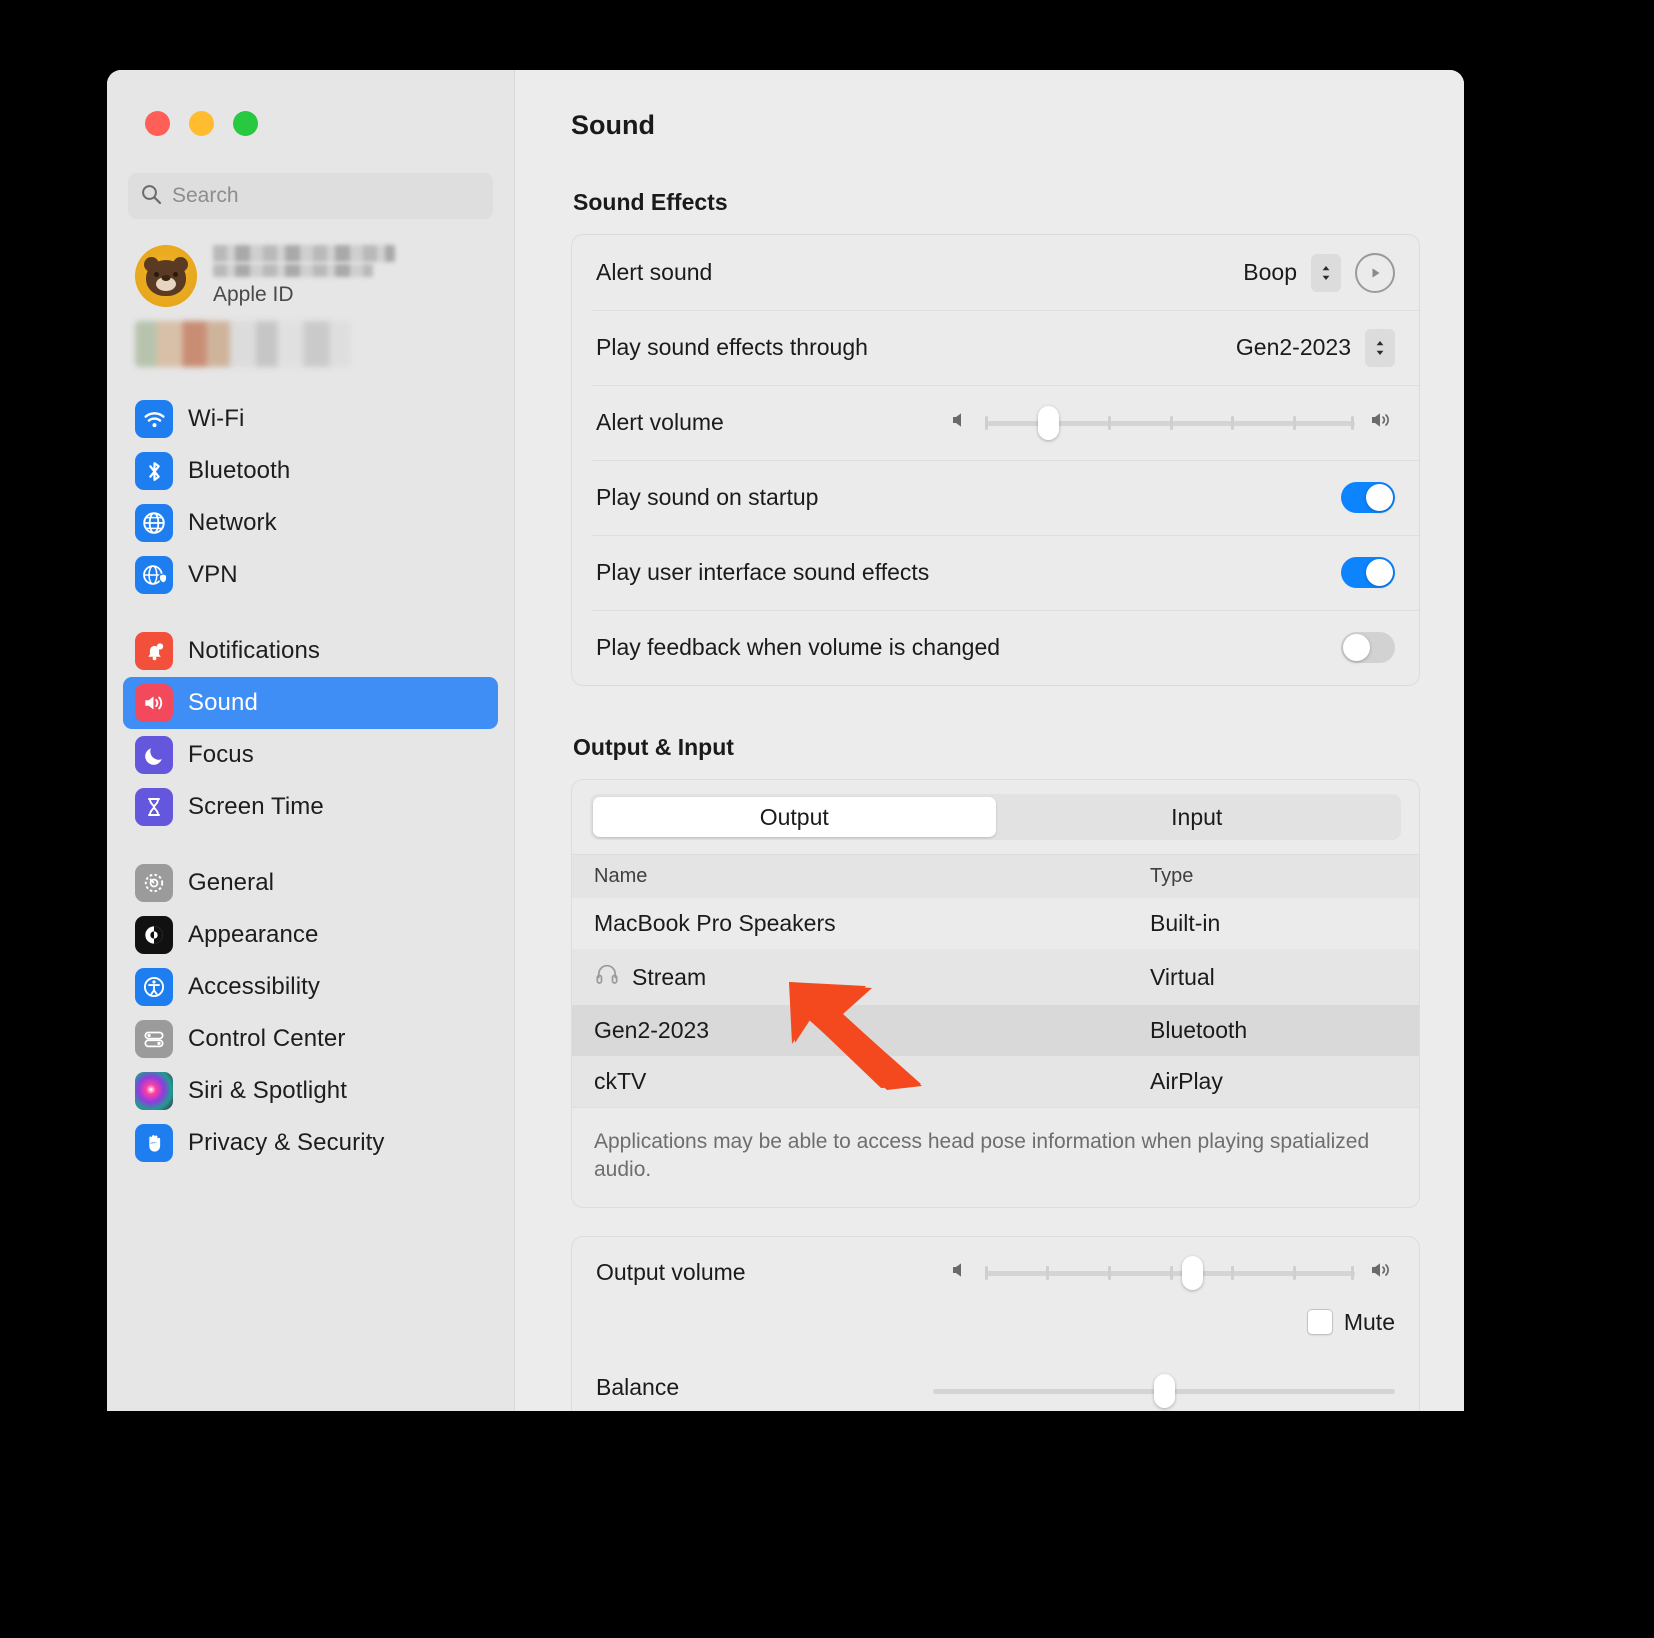 The height and width of the screenshot is (1638, 1654). Describe the element at coordinates (1368, 647) in the screenshot. I see `play-feedback-volume-toggle` at that location.